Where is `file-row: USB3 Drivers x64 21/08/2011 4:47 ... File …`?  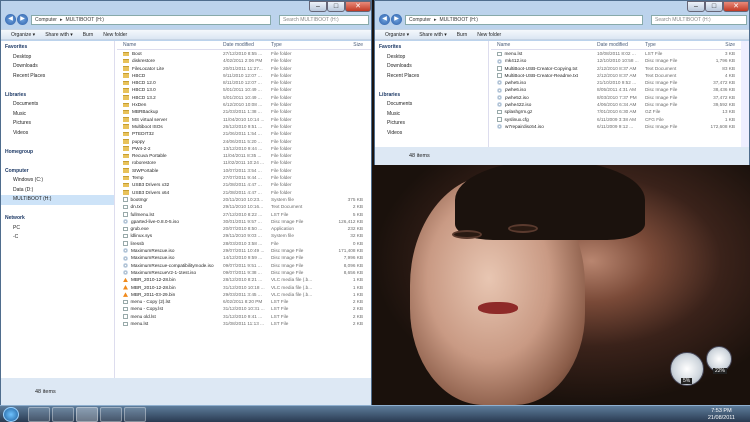
file-row: USB3 Drivers x64 21/08/2011 4:47 ... File … is located at coordinates (244, 192).